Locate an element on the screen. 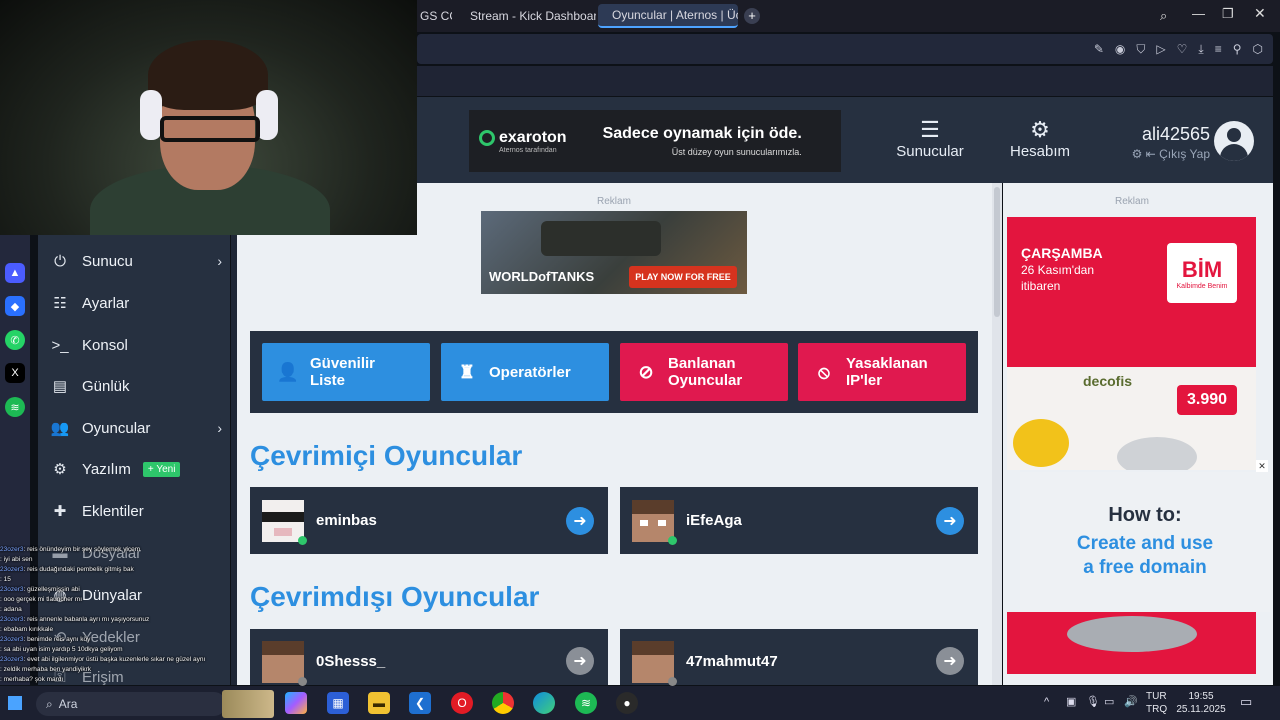 The height and width of the screenshot is (720, 1280). edit-icon: ✎ is located at coordinates (1099, 49).